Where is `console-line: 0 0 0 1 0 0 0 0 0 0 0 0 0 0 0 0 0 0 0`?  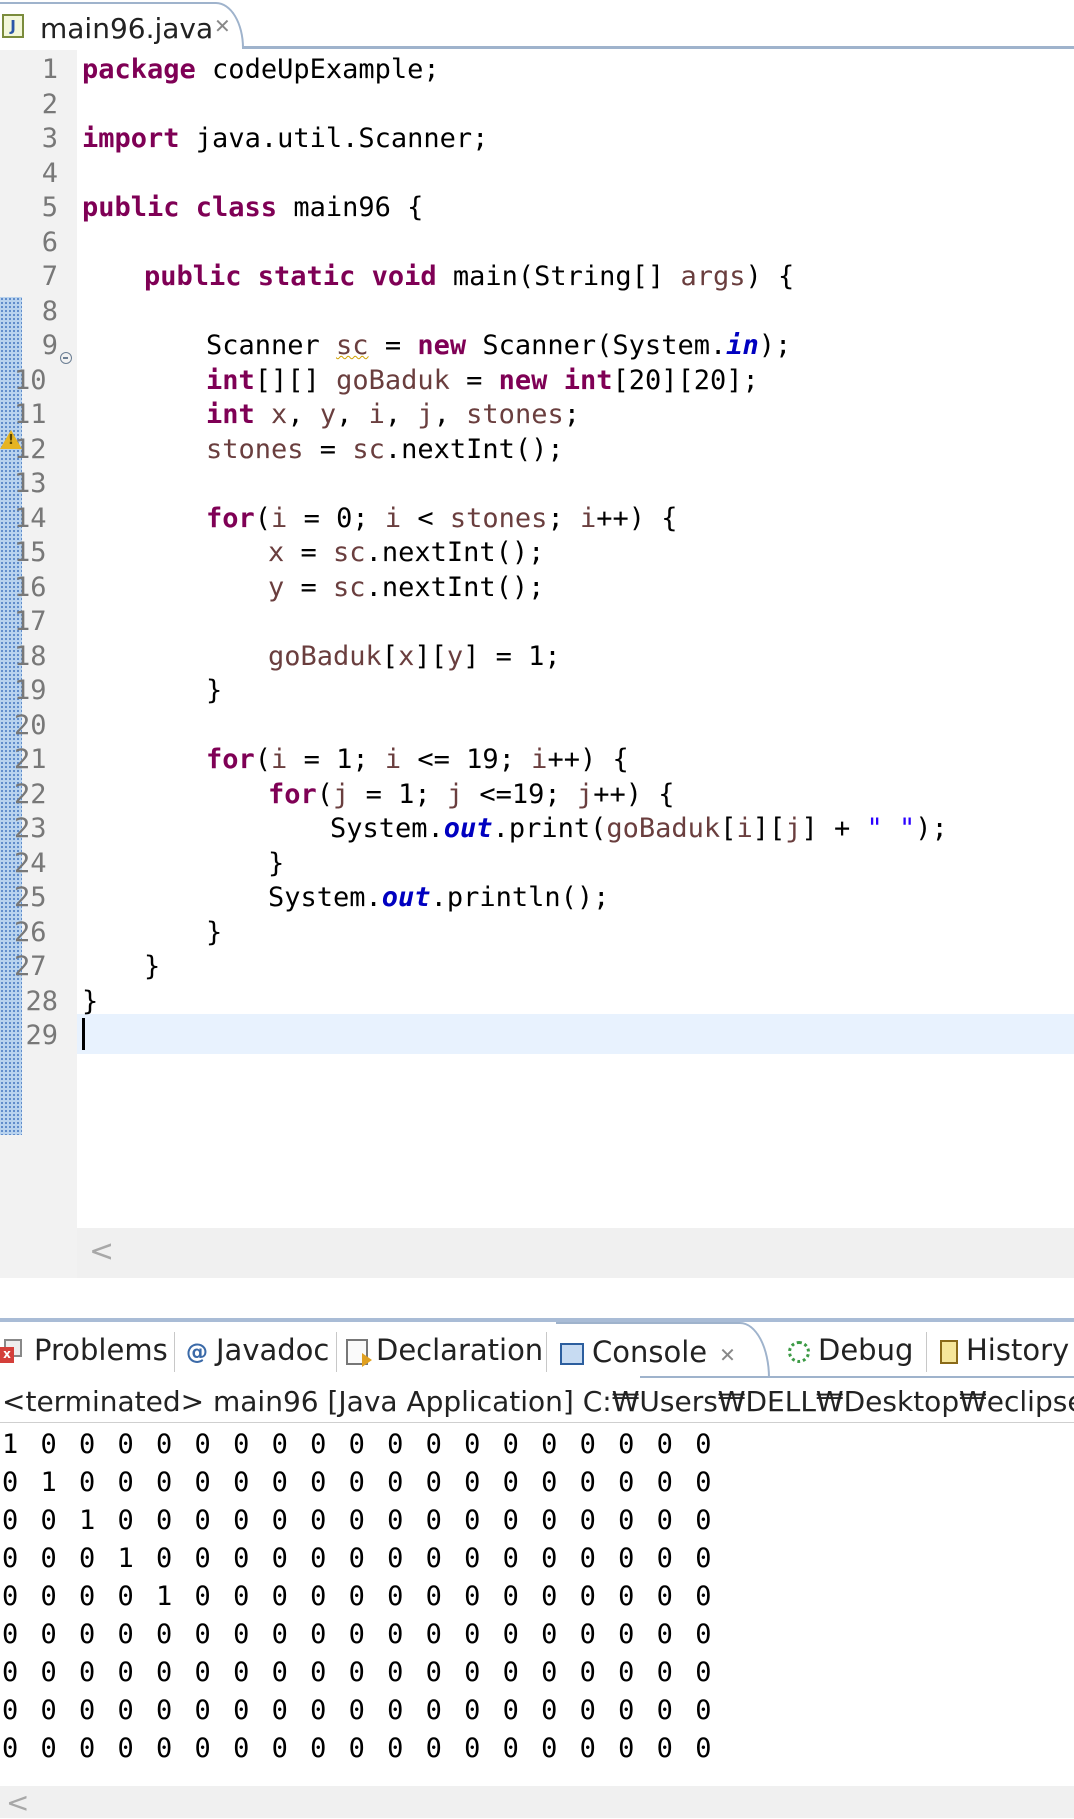 console-line: 0 0 0 1 0 0 0 0 0 0 0 0 0 0 0 0 0 0 0 is located at coordinates (358, 1558).